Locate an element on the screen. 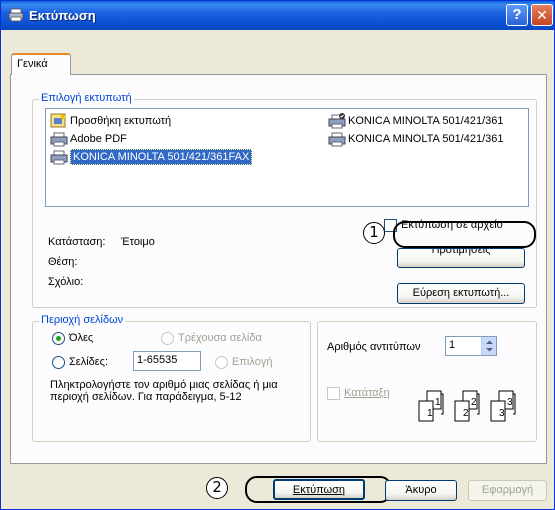  callout-number-1: 1 is located at coordinates (374, 233).